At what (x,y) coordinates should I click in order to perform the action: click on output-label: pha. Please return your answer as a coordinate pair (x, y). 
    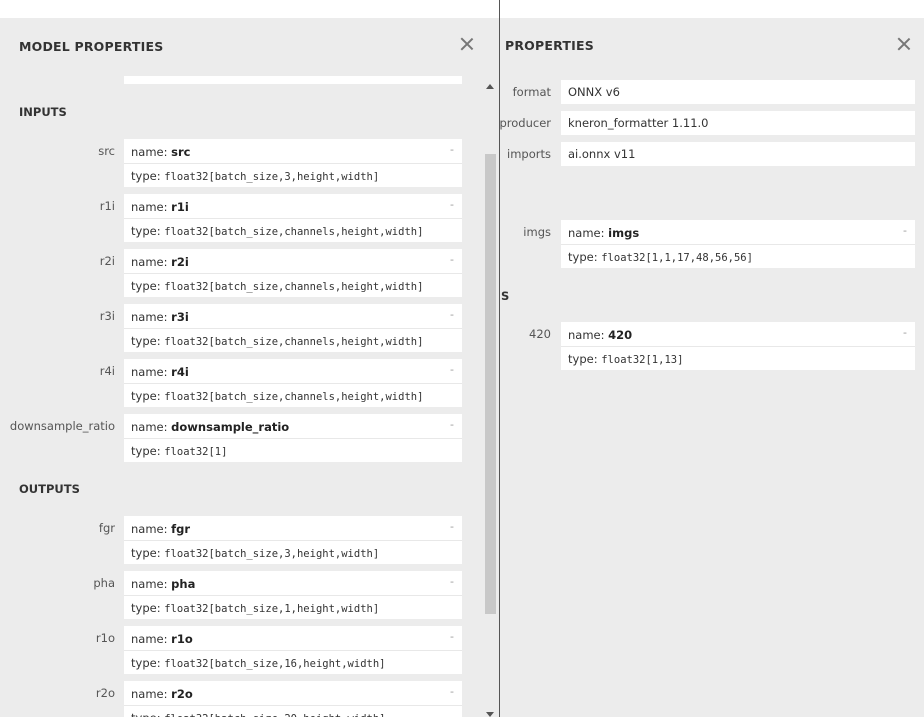
    Looking at the image, I should click on (104, 583).